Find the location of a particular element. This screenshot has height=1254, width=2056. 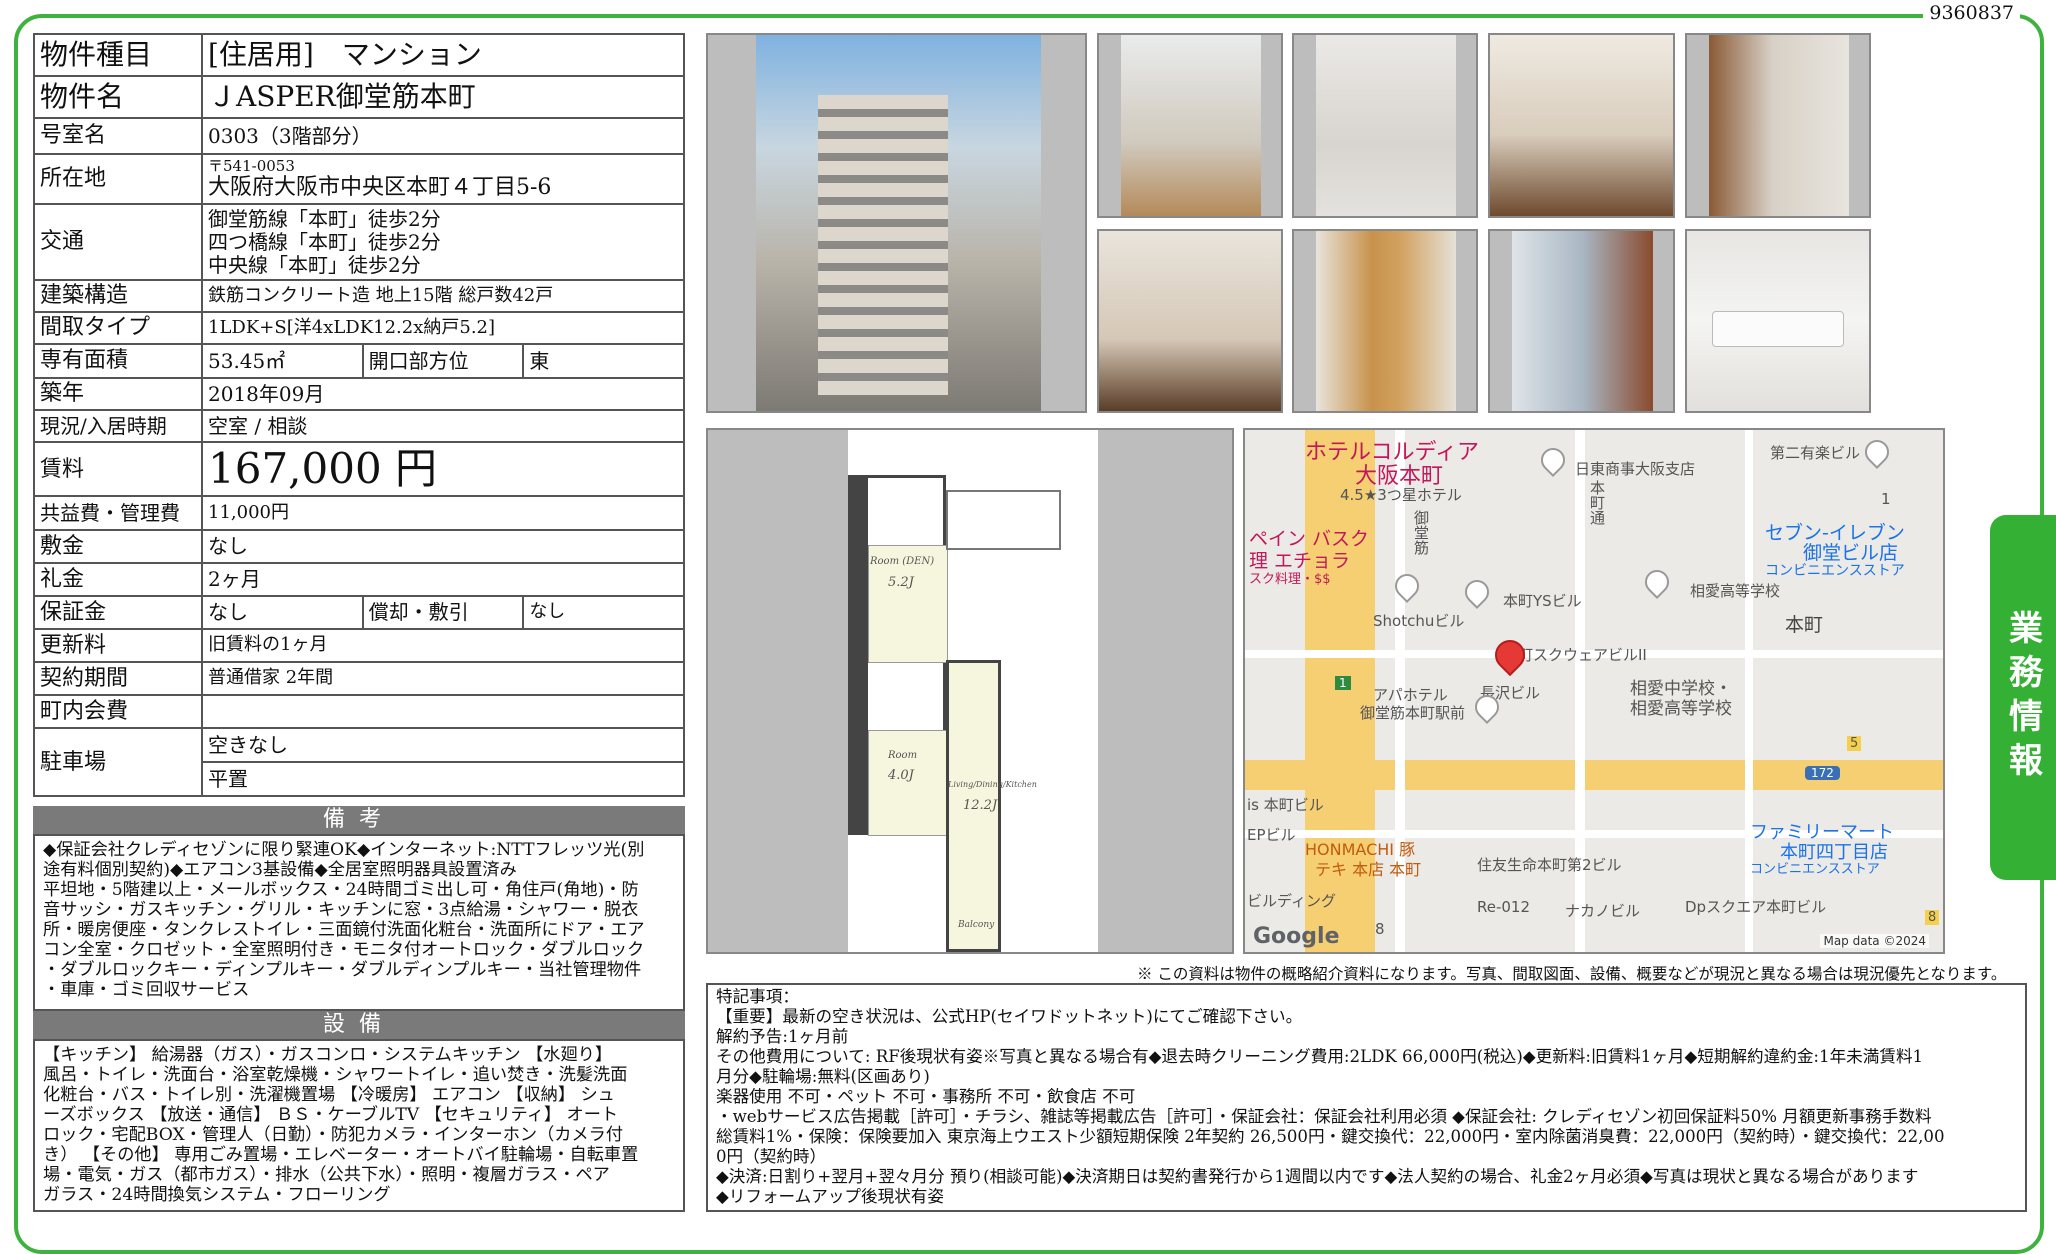

business-info-tab: 業務情報 is located at coordinates (2023, 697).